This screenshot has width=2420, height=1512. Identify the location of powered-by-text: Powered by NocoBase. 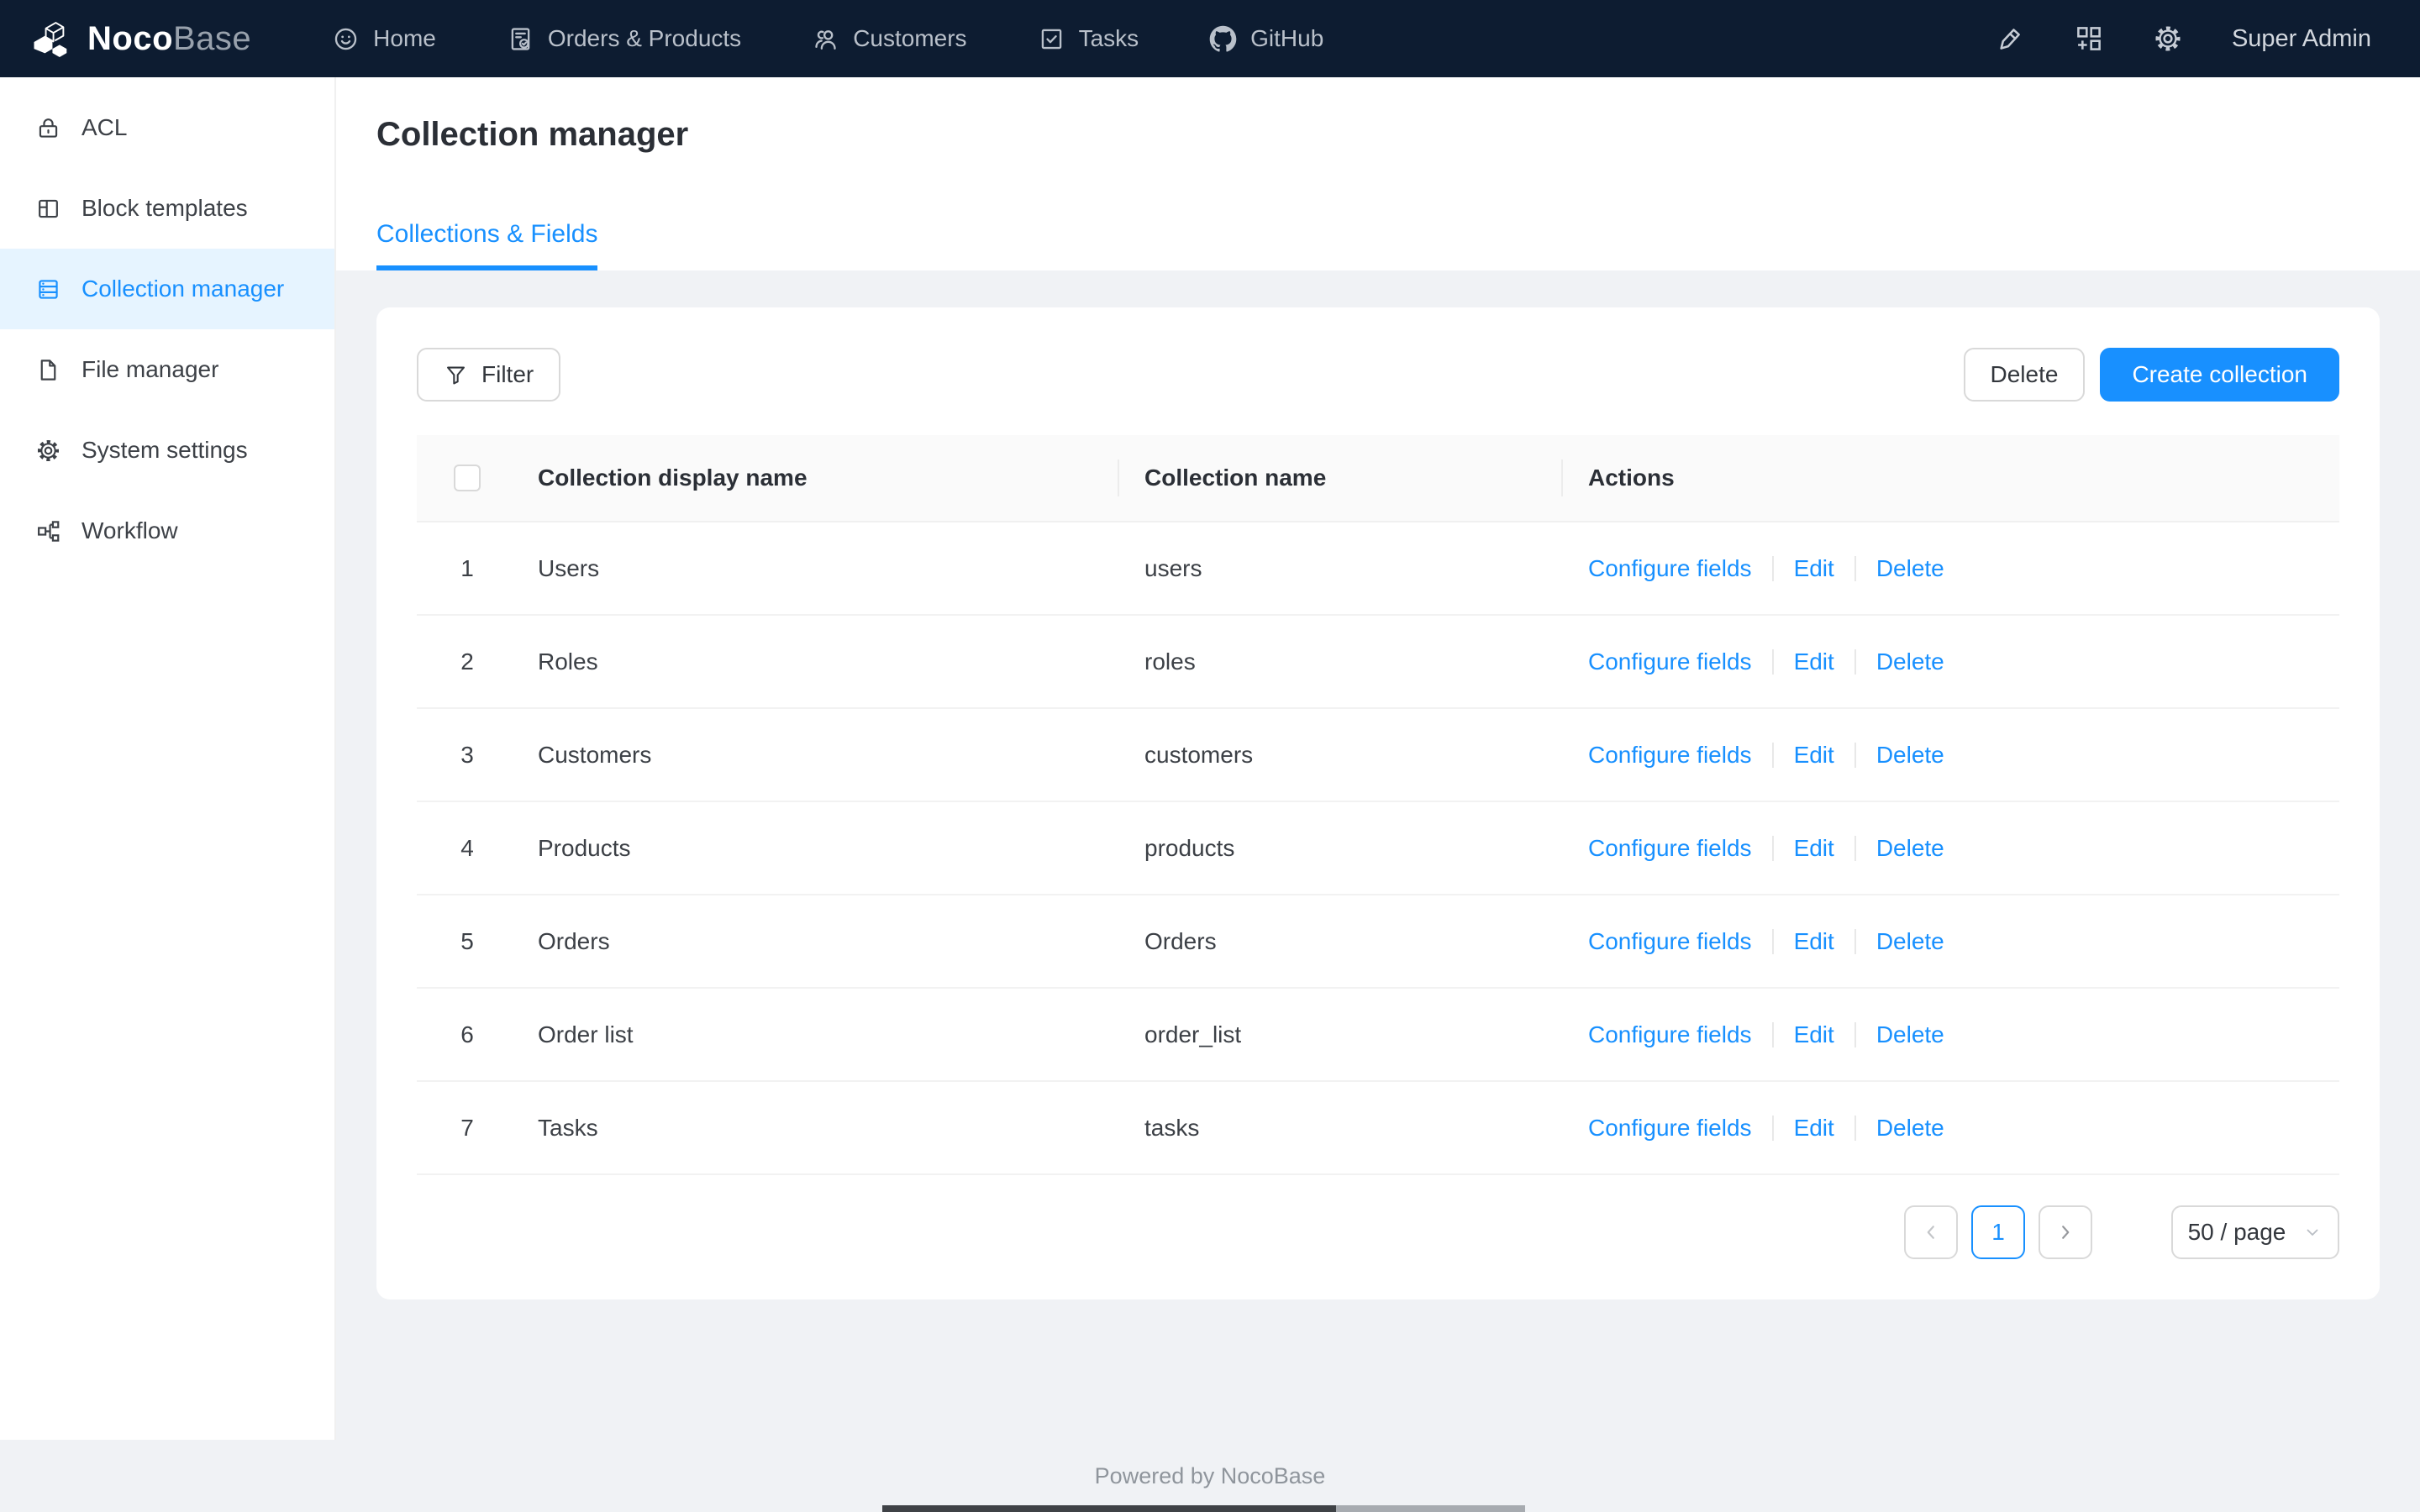
(1210, 1475).